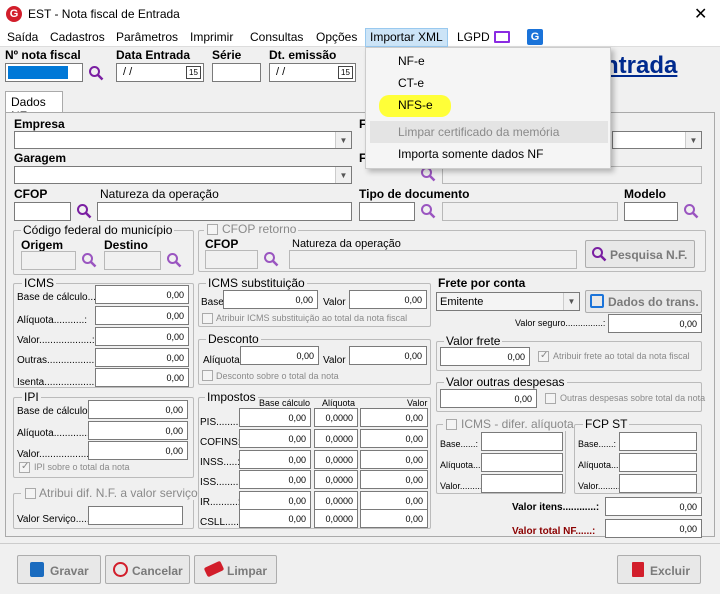  Describe the element at coordinates (211, 37) in the screenshot. I see `menu-imprimir: Imprimir` at that location.